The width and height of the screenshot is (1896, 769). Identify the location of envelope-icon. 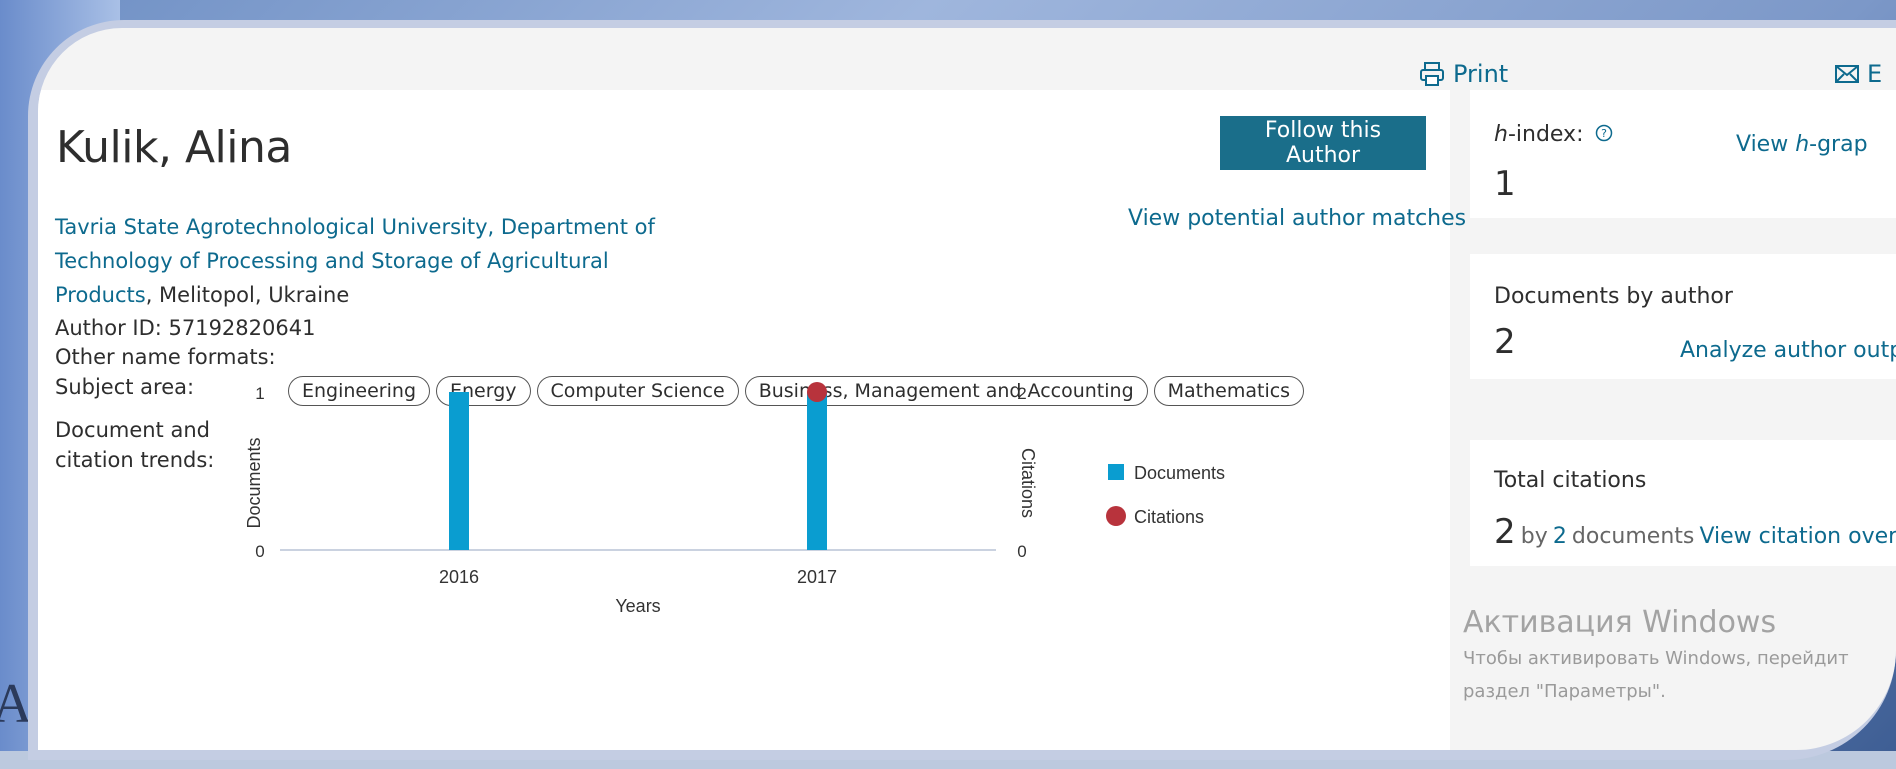
(1847, 74).